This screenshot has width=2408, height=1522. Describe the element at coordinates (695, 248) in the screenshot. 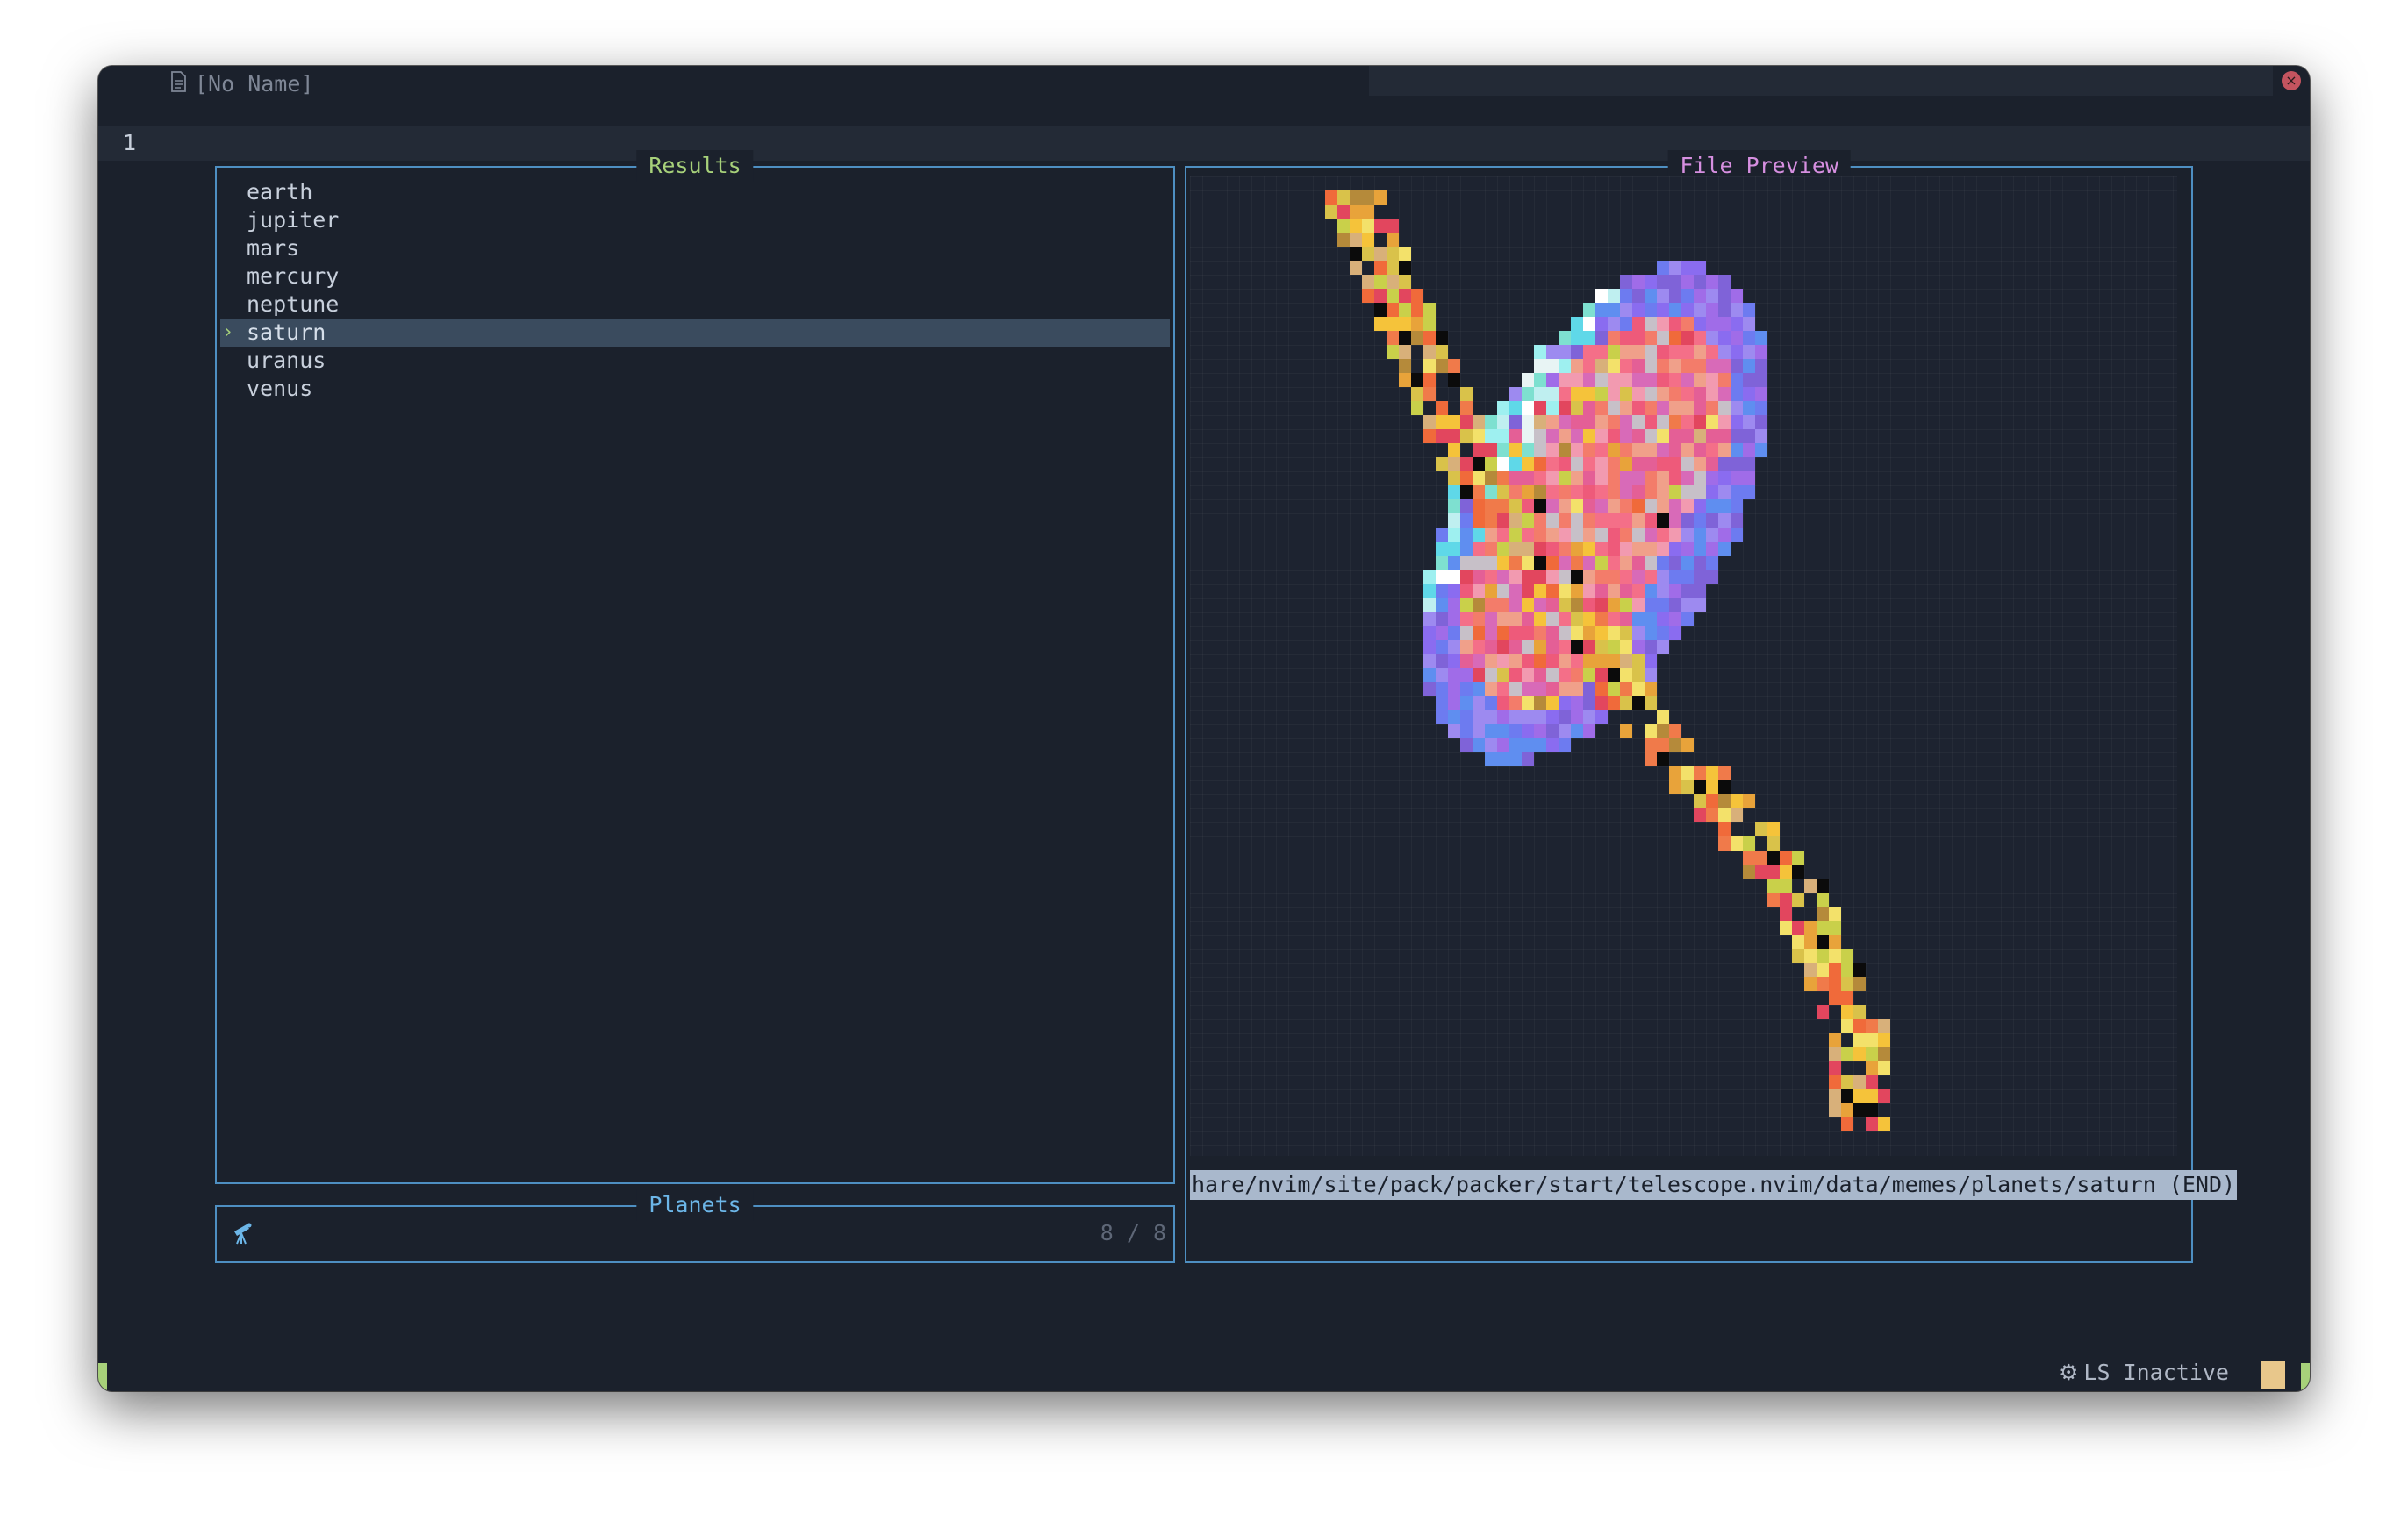

I see `result-item-mars: mars` at that location.